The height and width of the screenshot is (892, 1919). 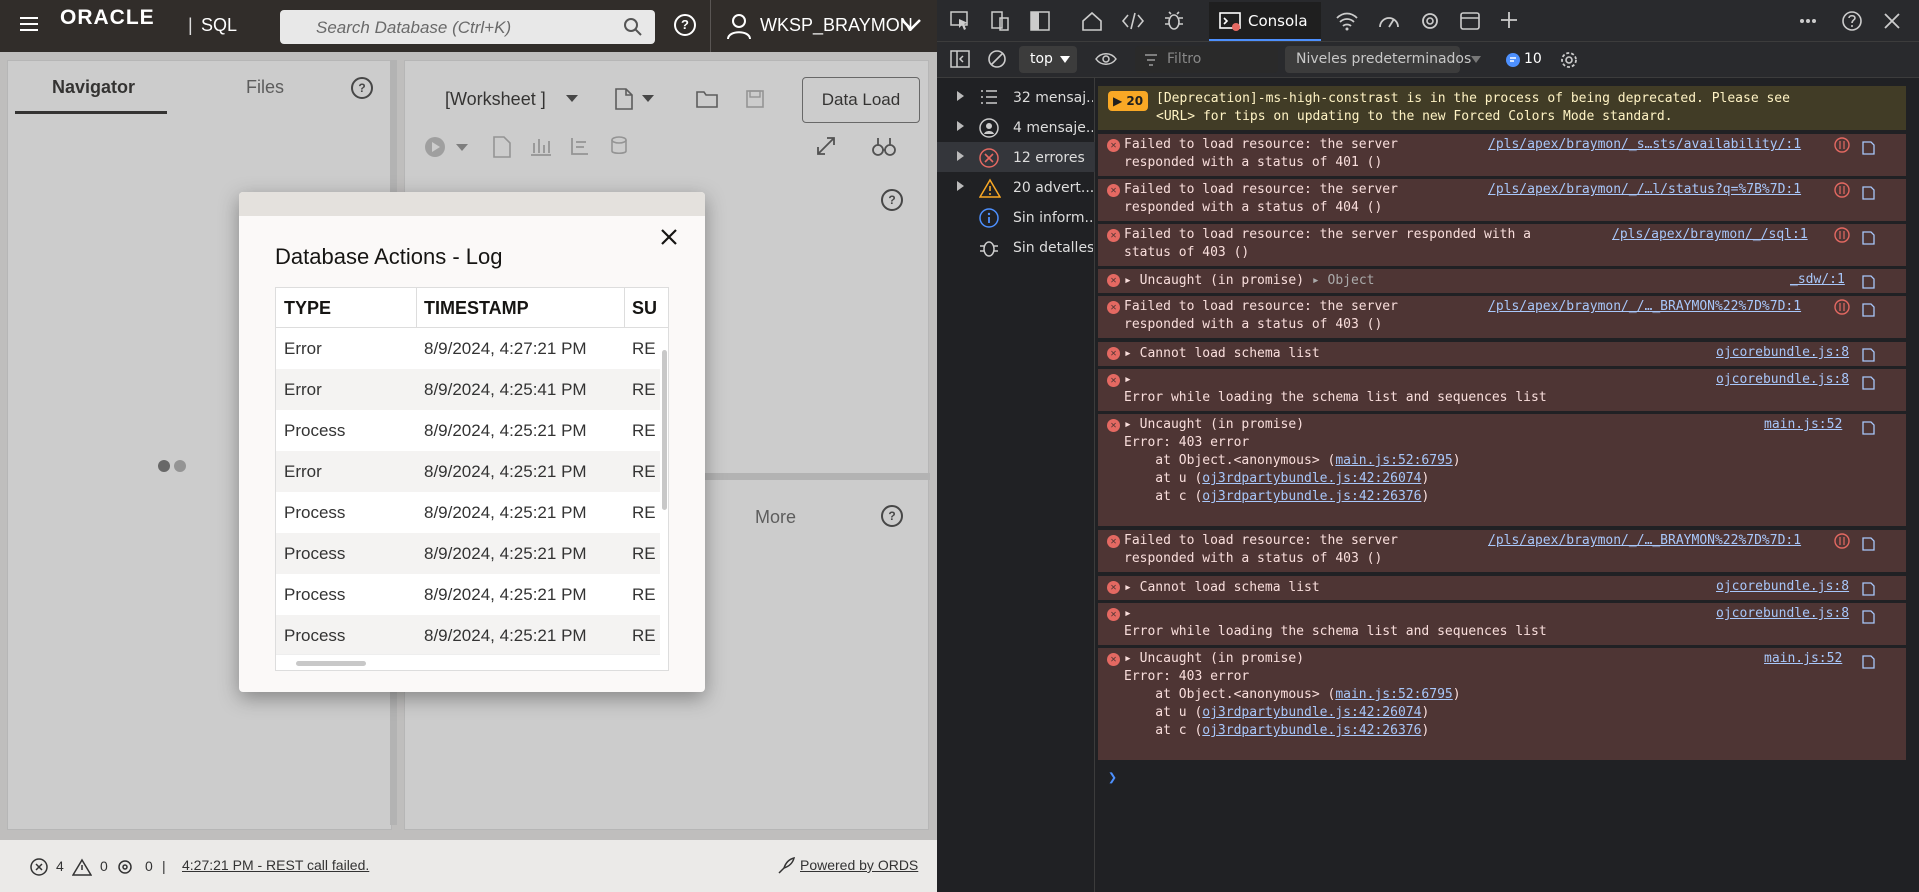 What do you see at coordinates (472, 204) in the screenshot?
I see `dialog-drag-handle` at bounding box center [472, 204].